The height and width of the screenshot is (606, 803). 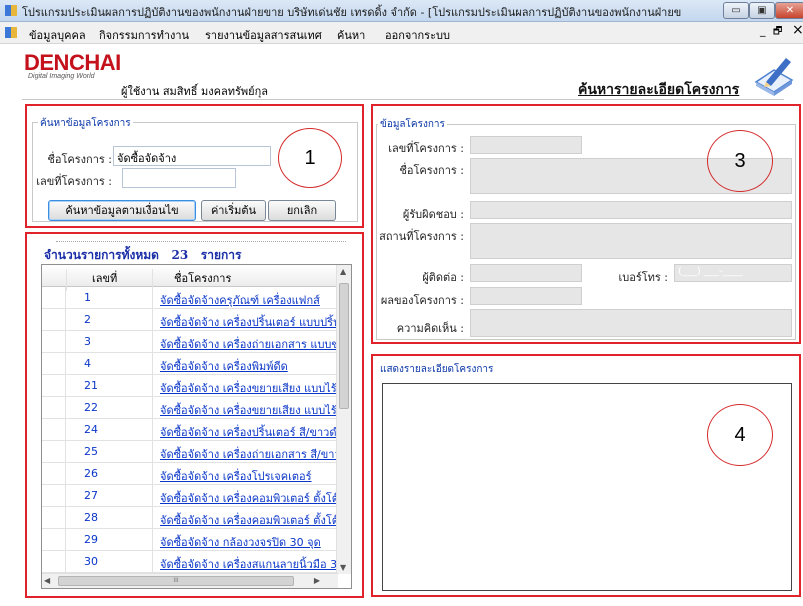 What do you see at coordinates (250, 454) in the screenshot?
I see `row-project-name-link: จัดซื้อจัดจ้าง เครื่องถ่ายเอกสาร สี/ขาว` at bounding box center [250, 454].